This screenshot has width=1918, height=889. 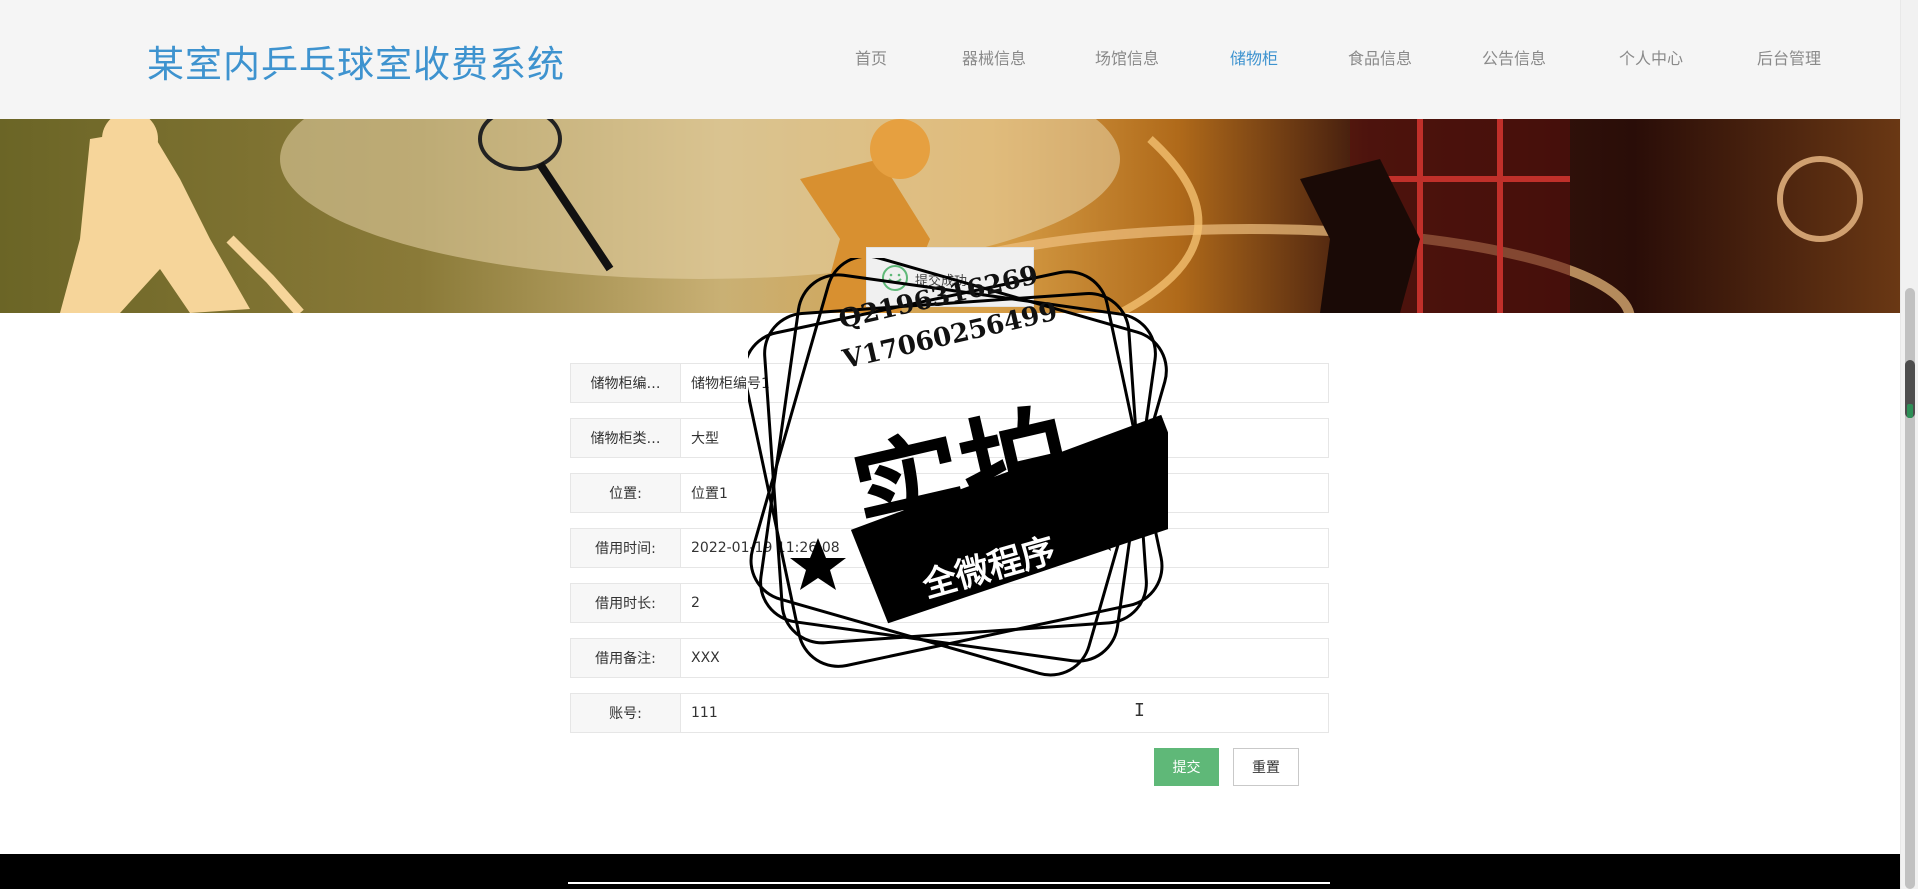 What do you see at coordinates (1380, 57) in the screenshot?
I see `nav-food: 食品信息` at bounding box center [1380, 57].